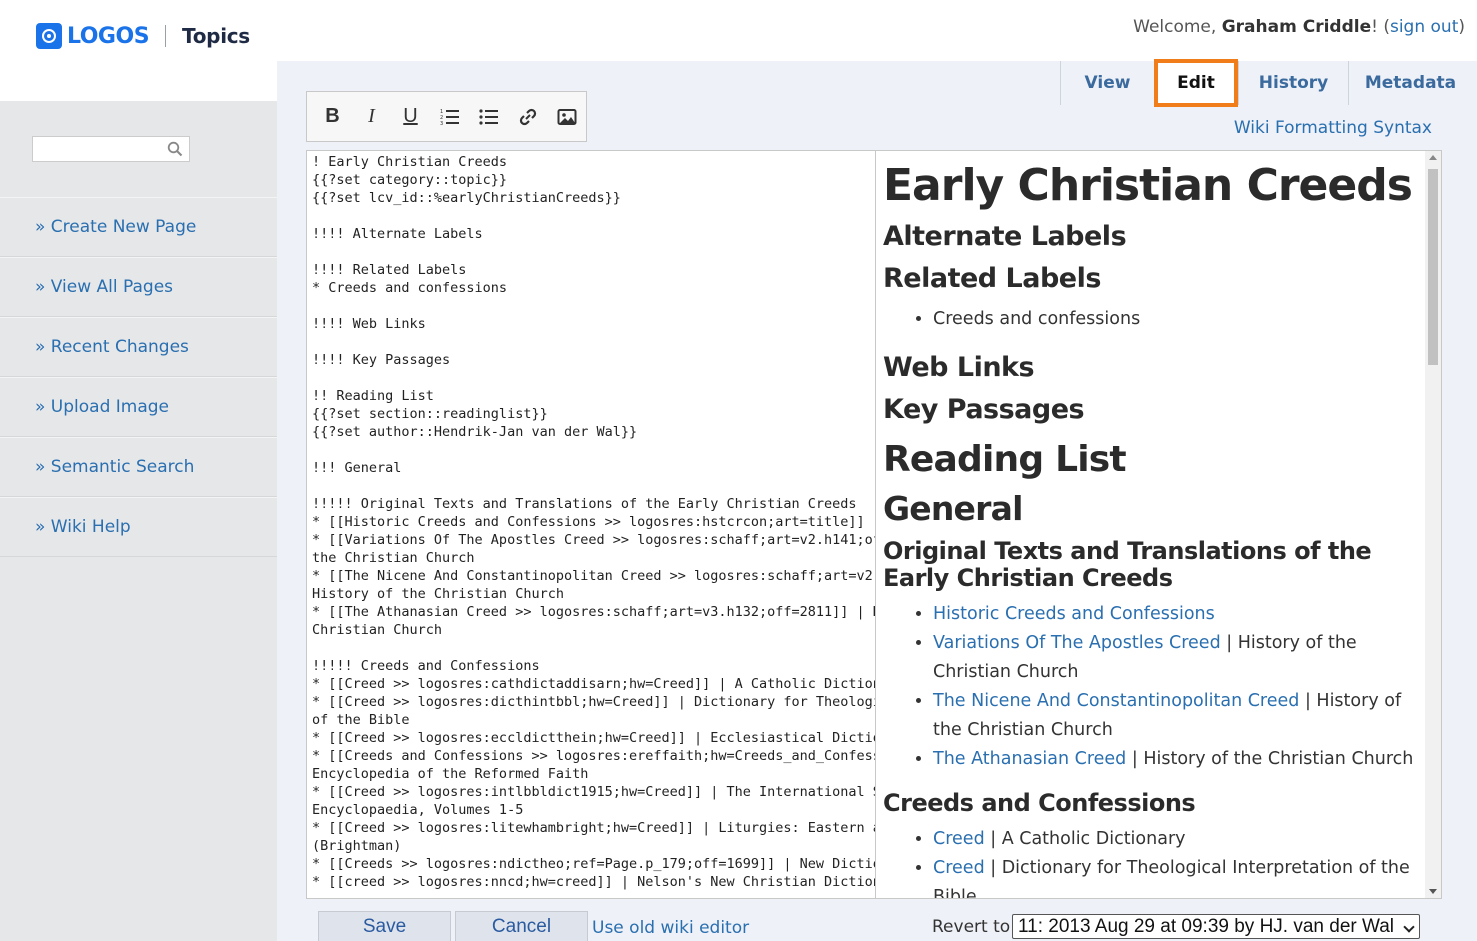 The height and width of the screenshot is (941, 1477). I want to click on preview-link: Variations Of The Apostles Creed, so click(1077, 643).